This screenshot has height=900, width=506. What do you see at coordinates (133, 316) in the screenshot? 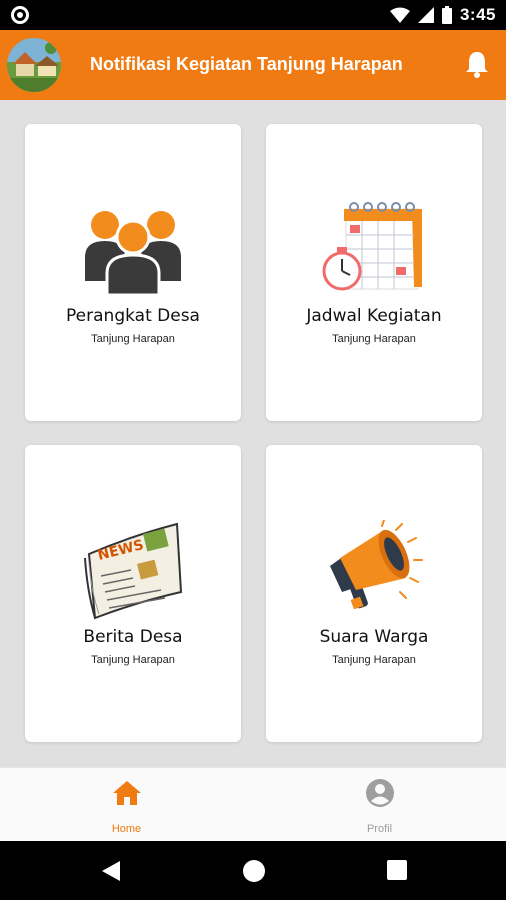
I see `card-title: Perangkat Desa` at bounding box center [133, 316].